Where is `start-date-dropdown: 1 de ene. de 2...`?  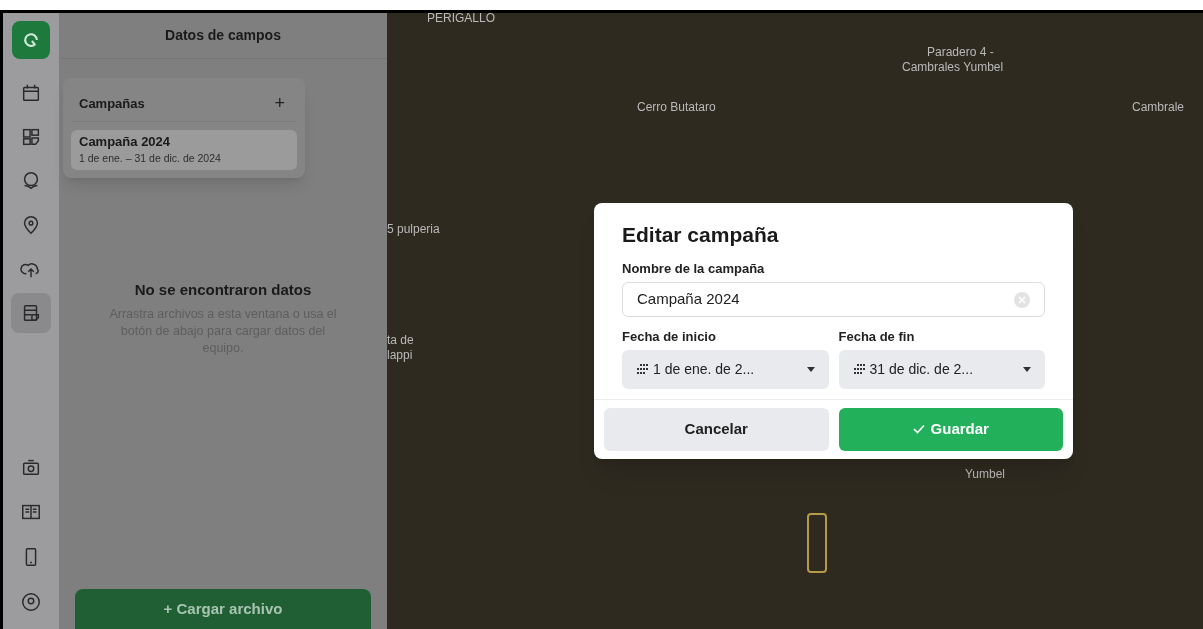
start-date-dropdown: 1 de ene. de 2... is located at coordinates (725, 369).